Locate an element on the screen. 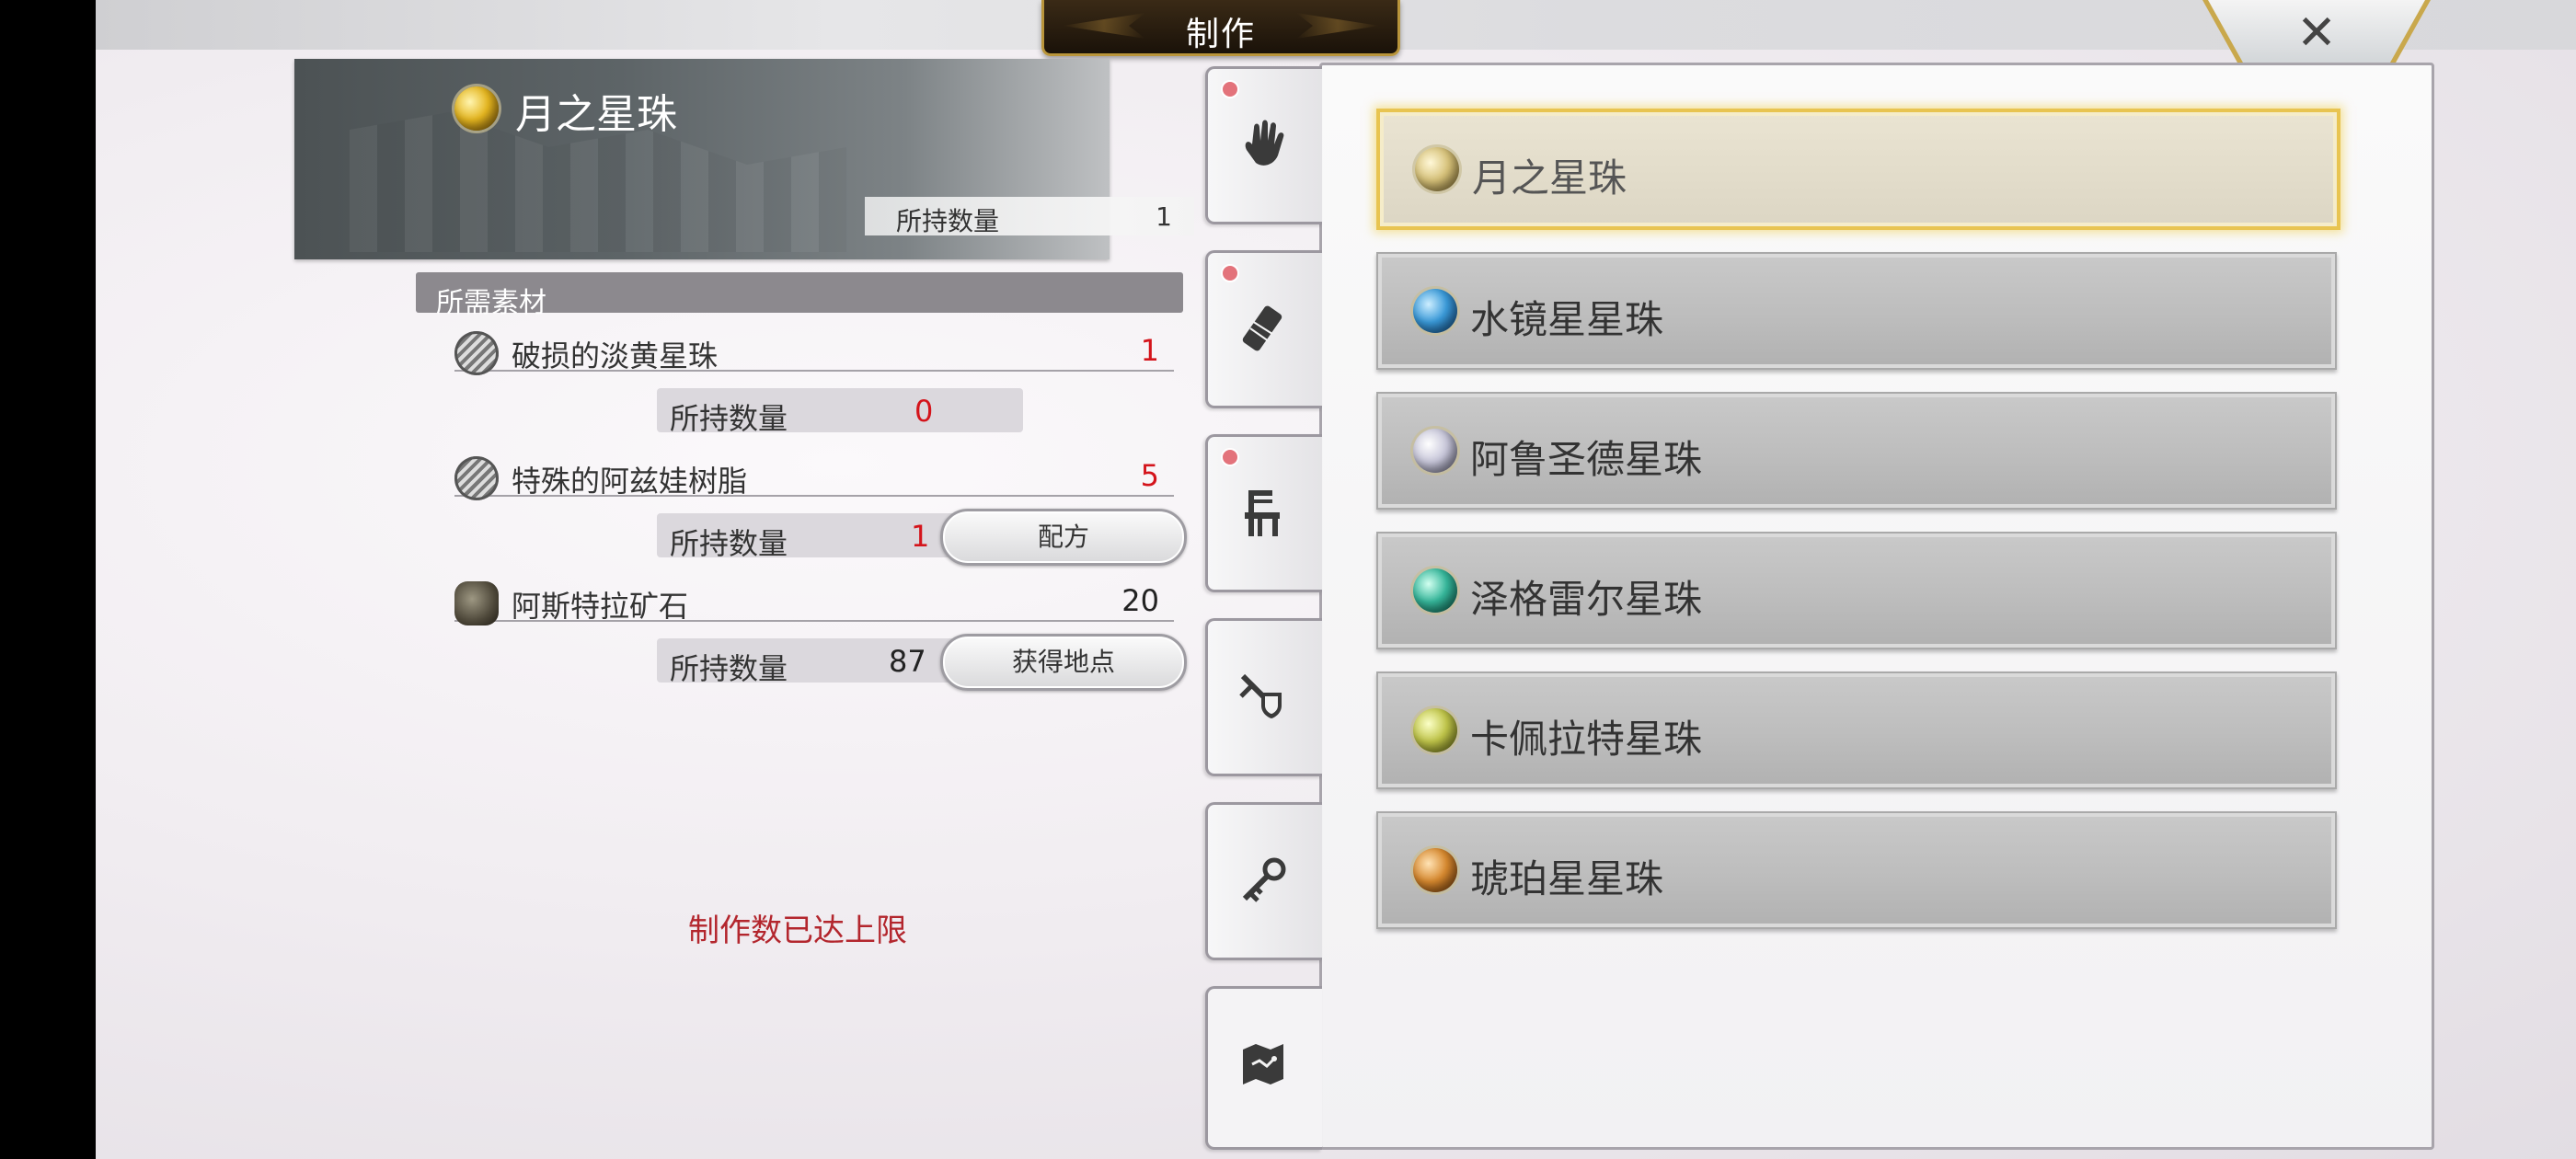 This screenshot has width=2576, height=1159. material-name: 特殊的阿兹娃树脂 is located at coordinates (630, 481).